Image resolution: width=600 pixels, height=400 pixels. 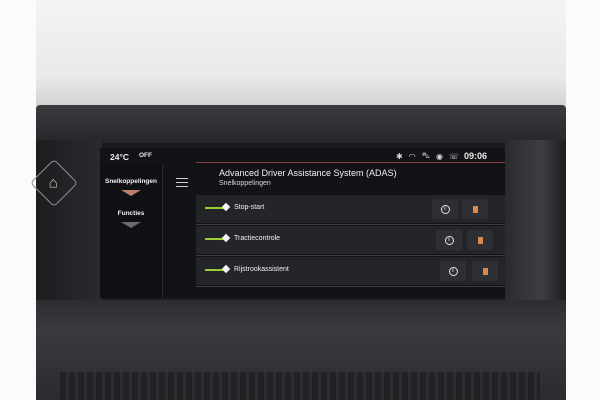 I want to click on sidebar-item-functies: Functies, so click(x=131, y=213).